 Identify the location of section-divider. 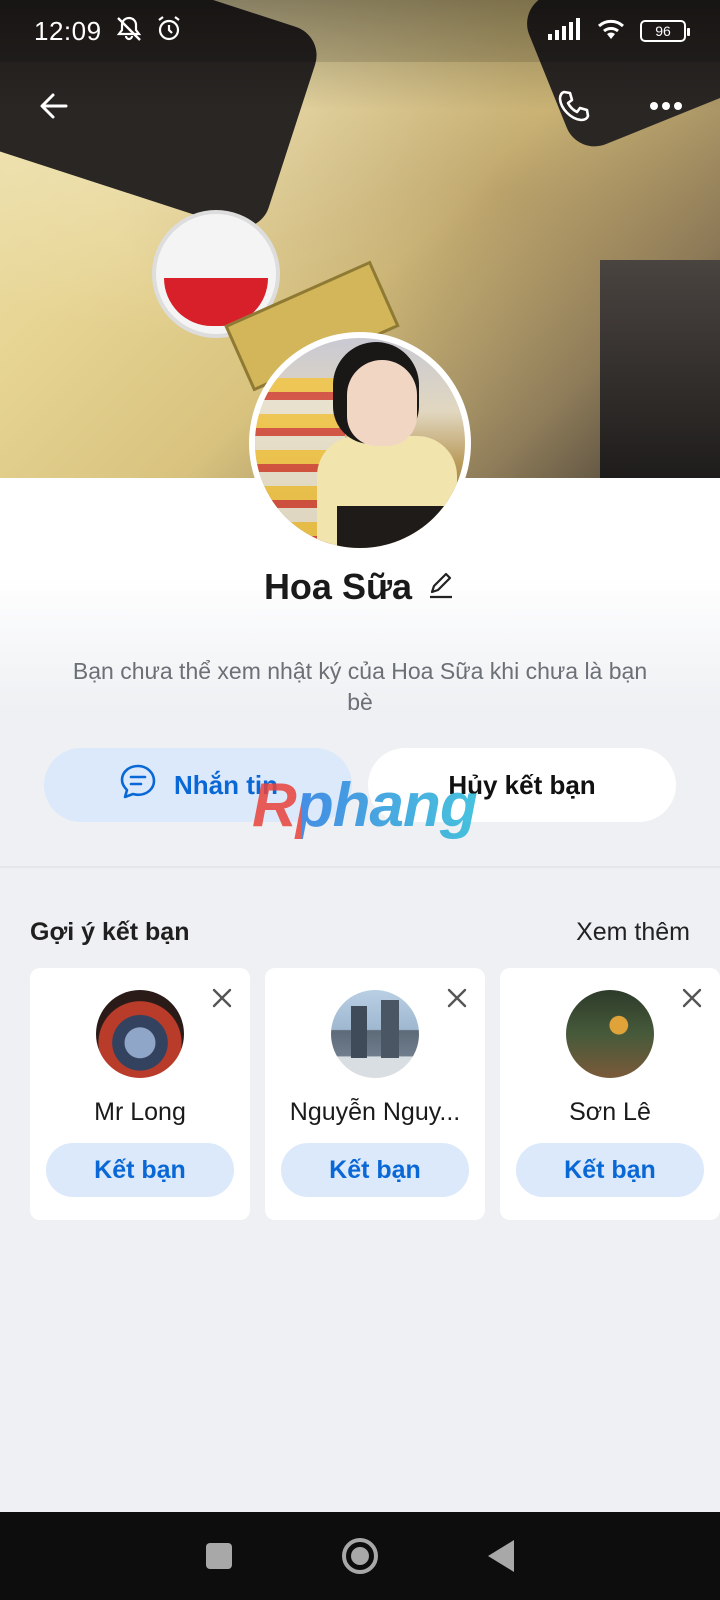
(360, 867).